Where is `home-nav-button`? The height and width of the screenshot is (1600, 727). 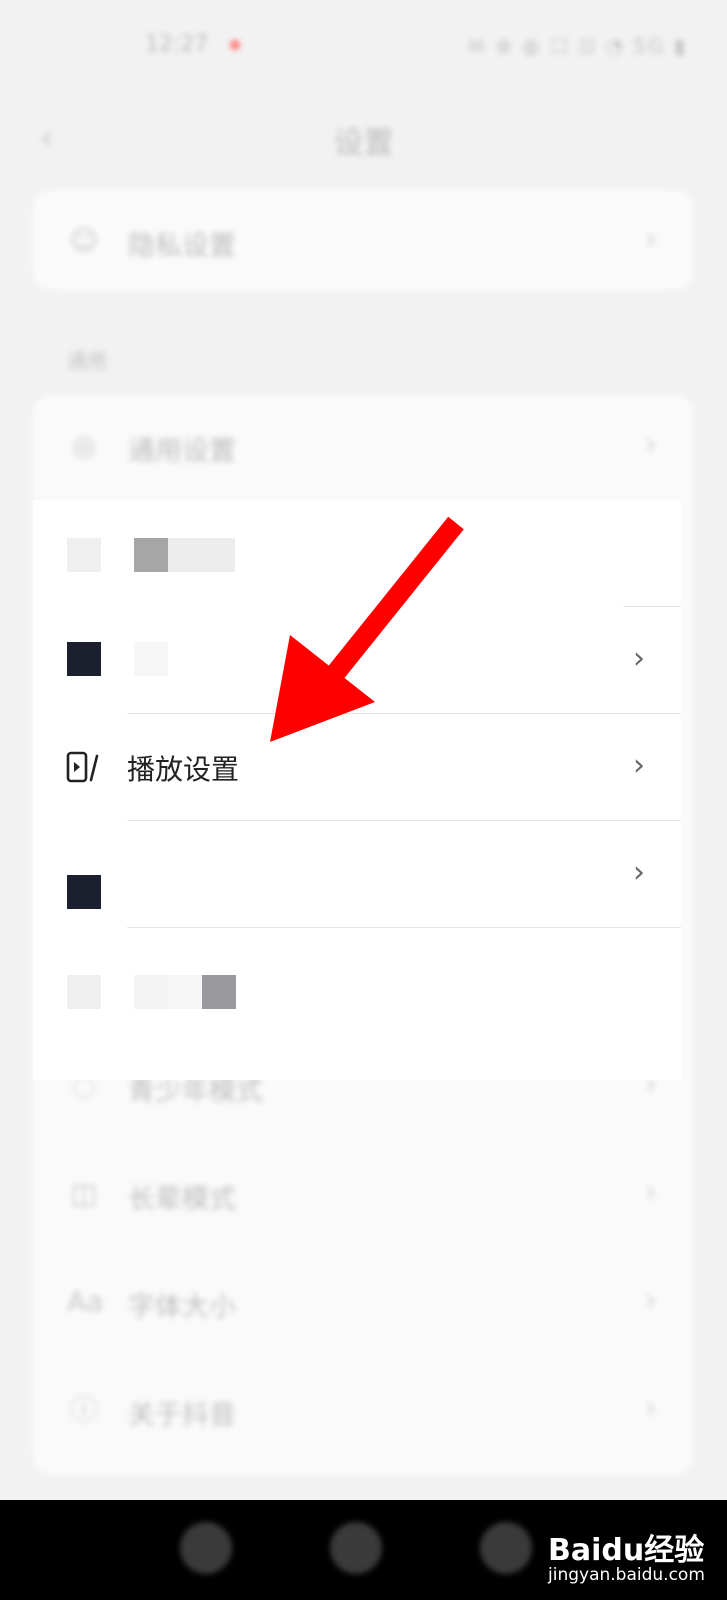 home-nav-button is located at coordinates (356, 1548).